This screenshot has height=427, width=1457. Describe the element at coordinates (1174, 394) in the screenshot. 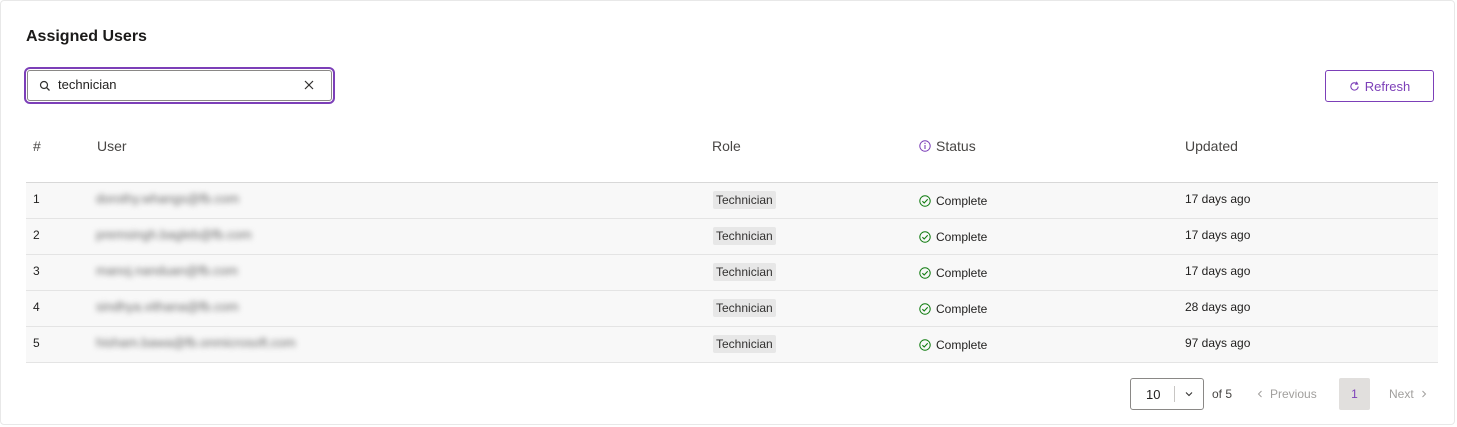

I see `select-divider` at that location.